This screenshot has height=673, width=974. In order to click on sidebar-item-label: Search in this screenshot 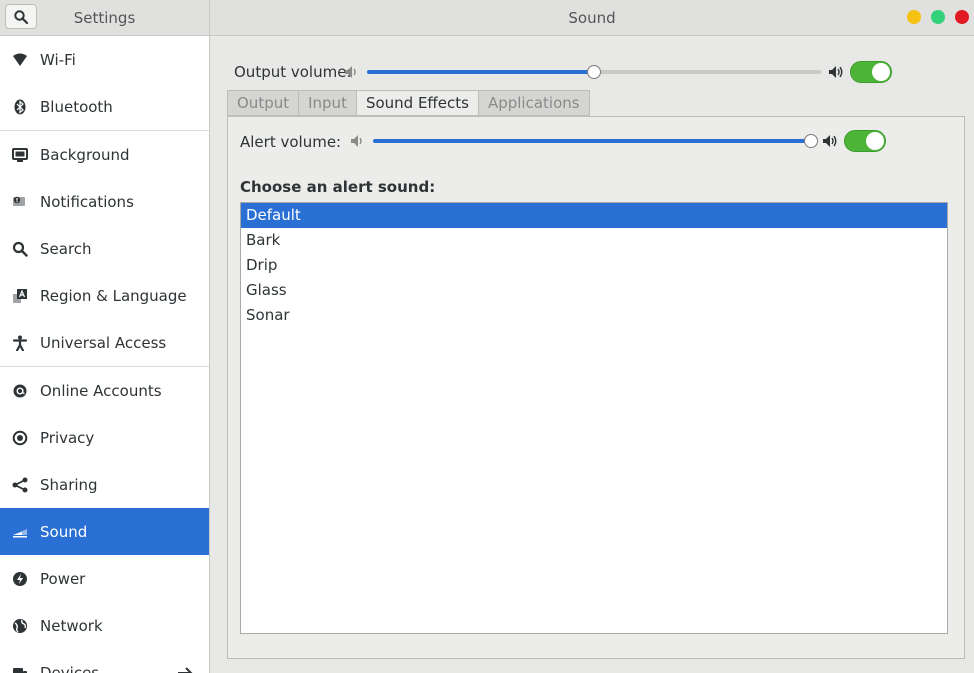, I will do `click(66, 248)`.